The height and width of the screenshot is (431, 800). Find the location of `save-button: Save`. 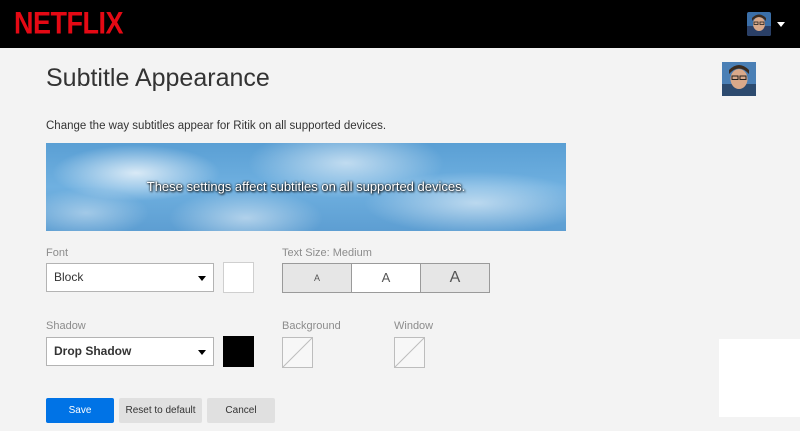

save-button: Save is located at coordinates (80, 410).